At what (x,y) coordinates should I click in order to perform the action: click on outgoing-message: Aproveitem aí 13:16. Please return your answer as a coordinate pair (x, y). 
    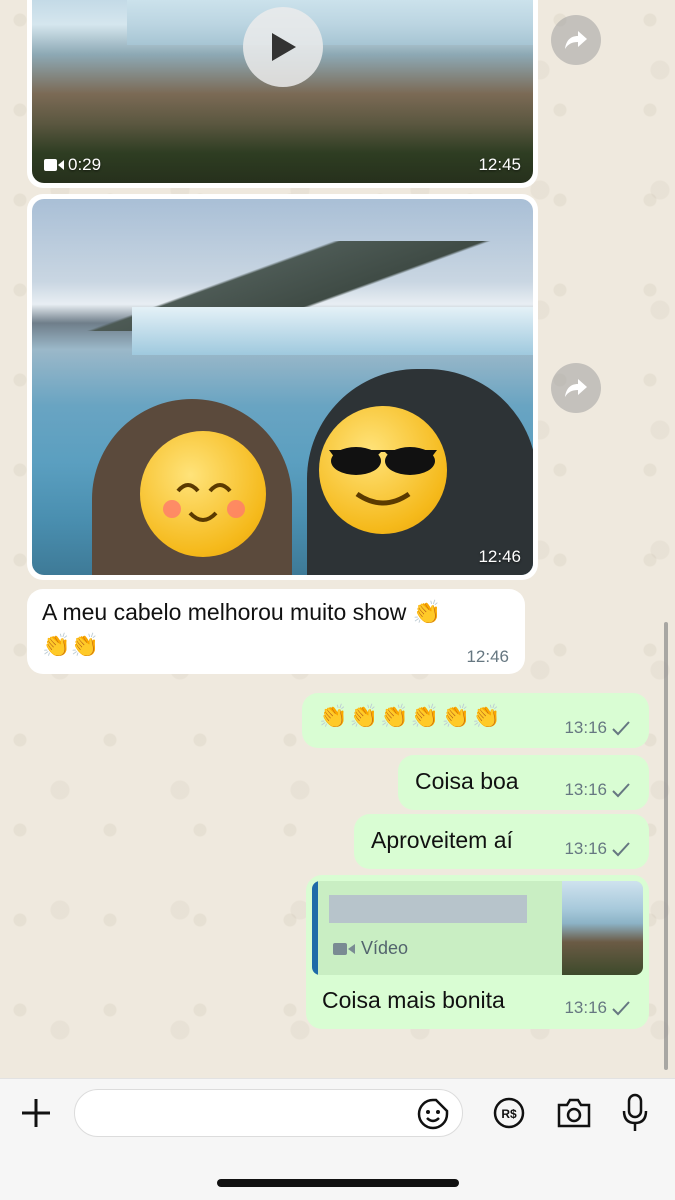
    Looking at the image, I should click on (501, 841).